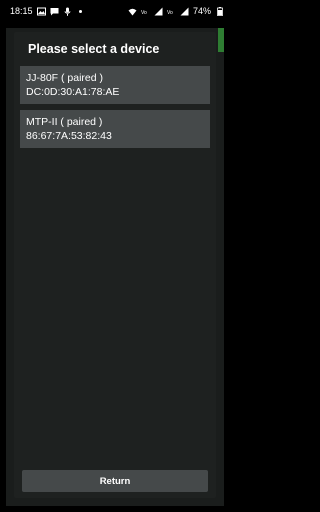 The height and width of the screenshot is (512, 320). What do you see at coordinates (201, 11) in the screenshot?
I see `battery-percent: 74%` at bounding box center [201, 11].